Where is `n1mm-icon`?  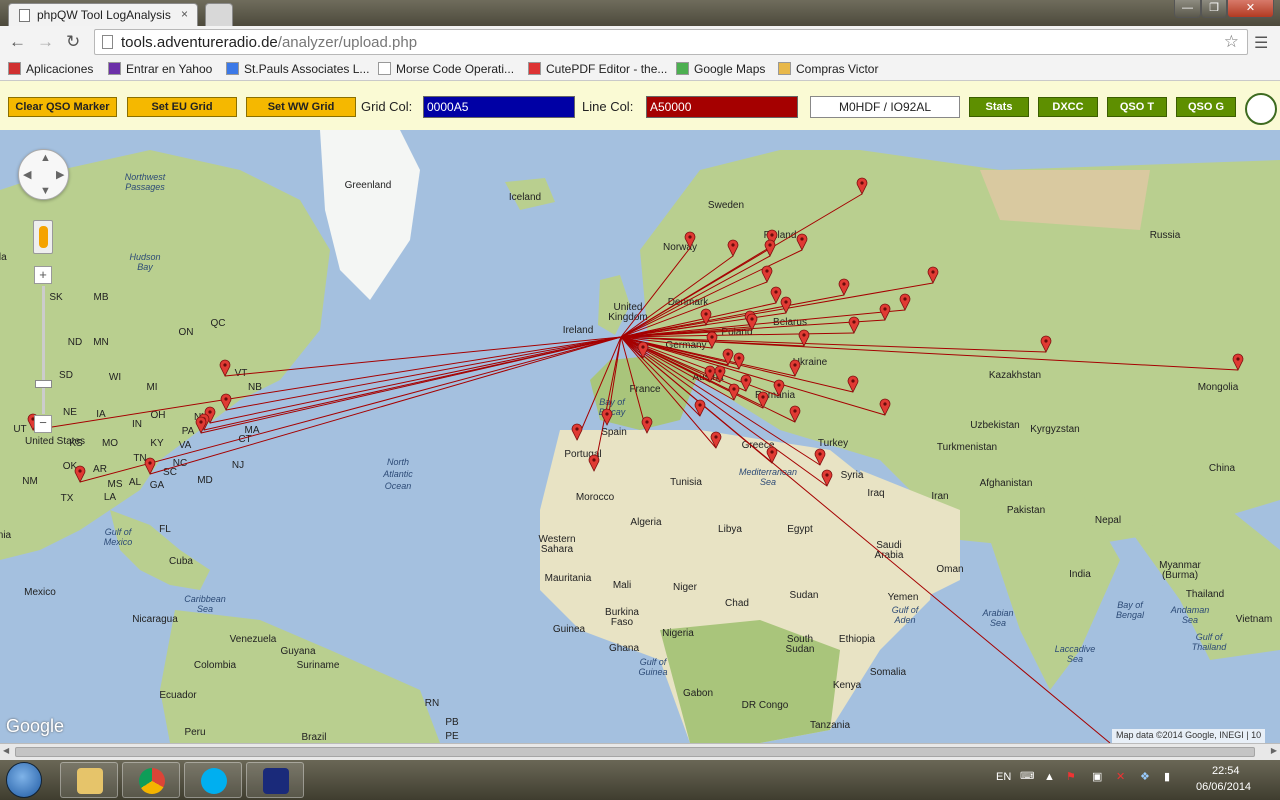 n1mm-icon is located at coordinates (275, 780).